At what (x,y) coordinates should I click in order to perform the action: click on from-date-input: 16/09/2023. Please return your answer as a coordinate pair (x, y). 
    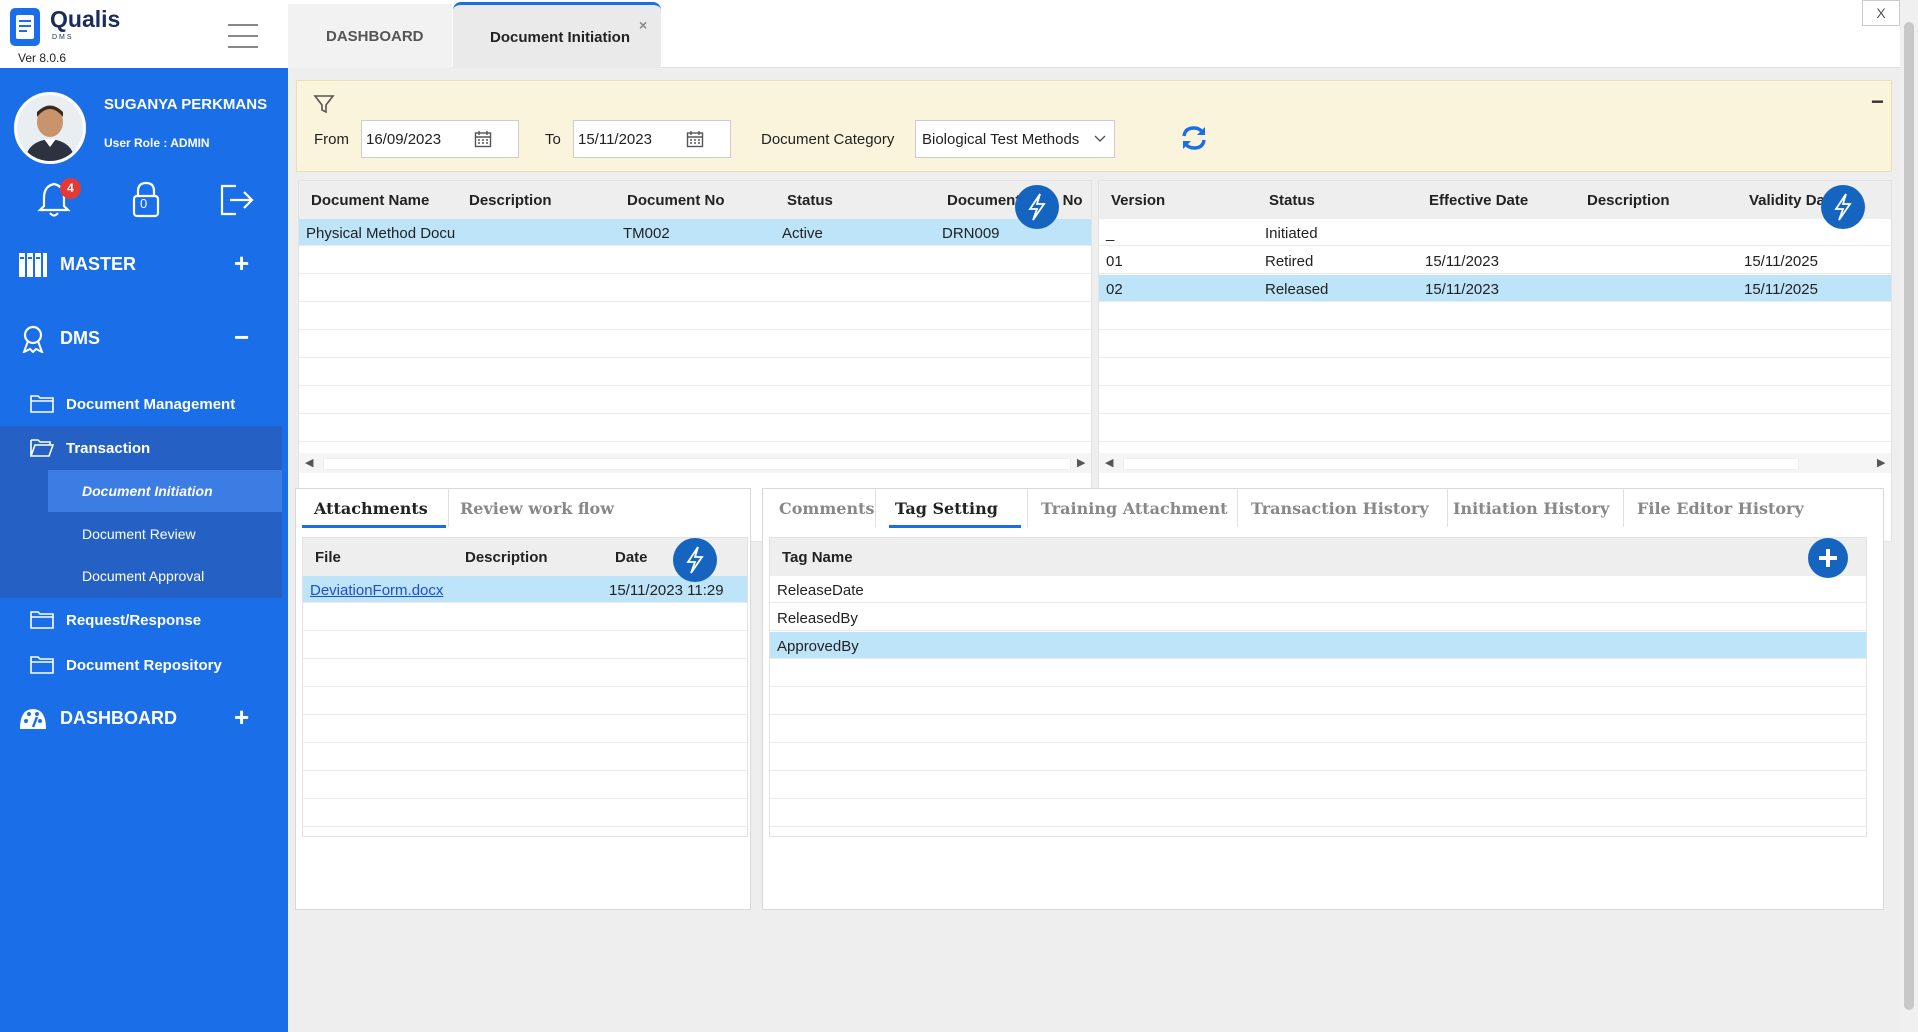
    Looking at the image, I should click on (440, 139).